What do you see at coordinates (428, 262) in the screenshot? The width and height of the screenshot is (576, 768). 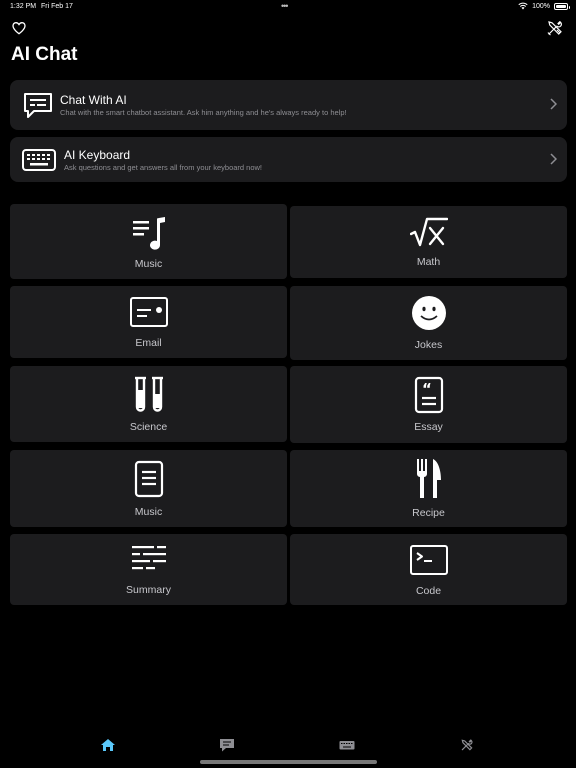 I see `category-label: Math` at bounding box center [428, 262].